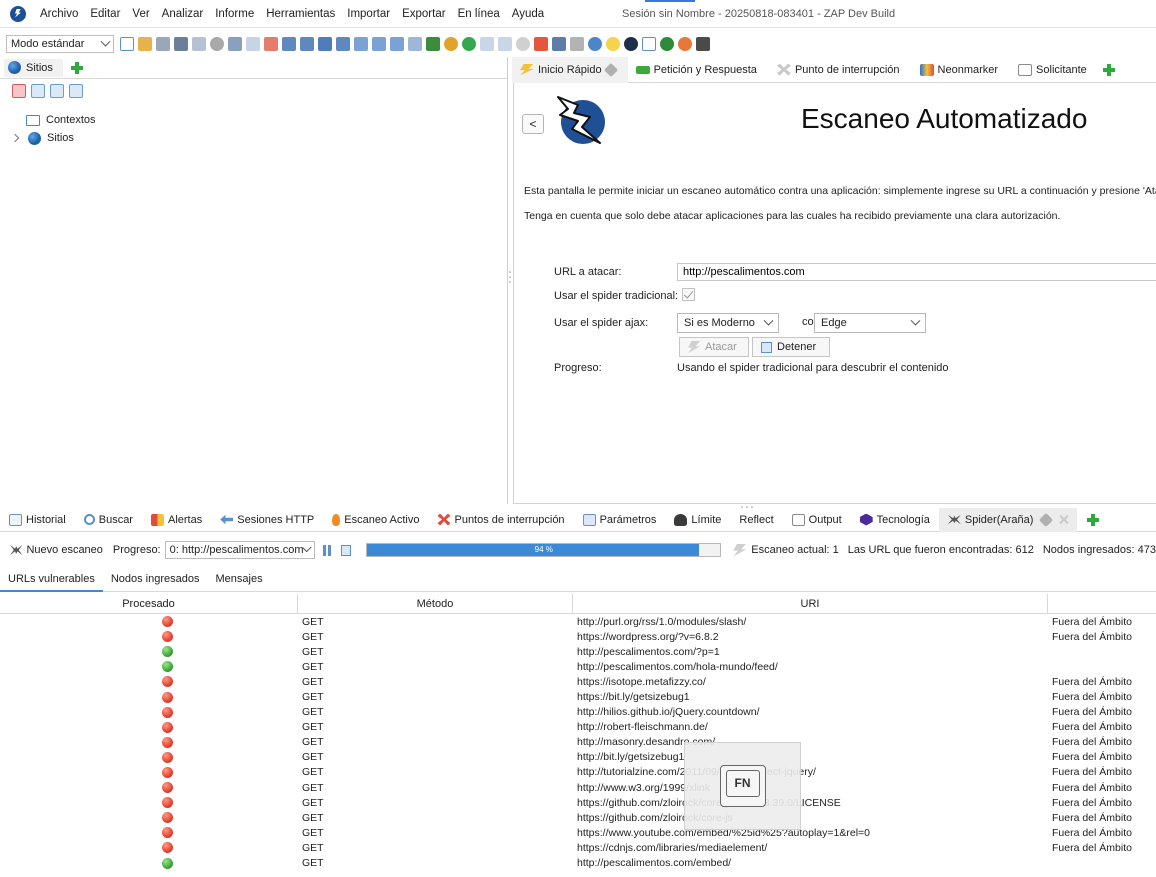  I want to click on tab-puntos-interrupcion: Puntos de interrupción, so click(500, 520).